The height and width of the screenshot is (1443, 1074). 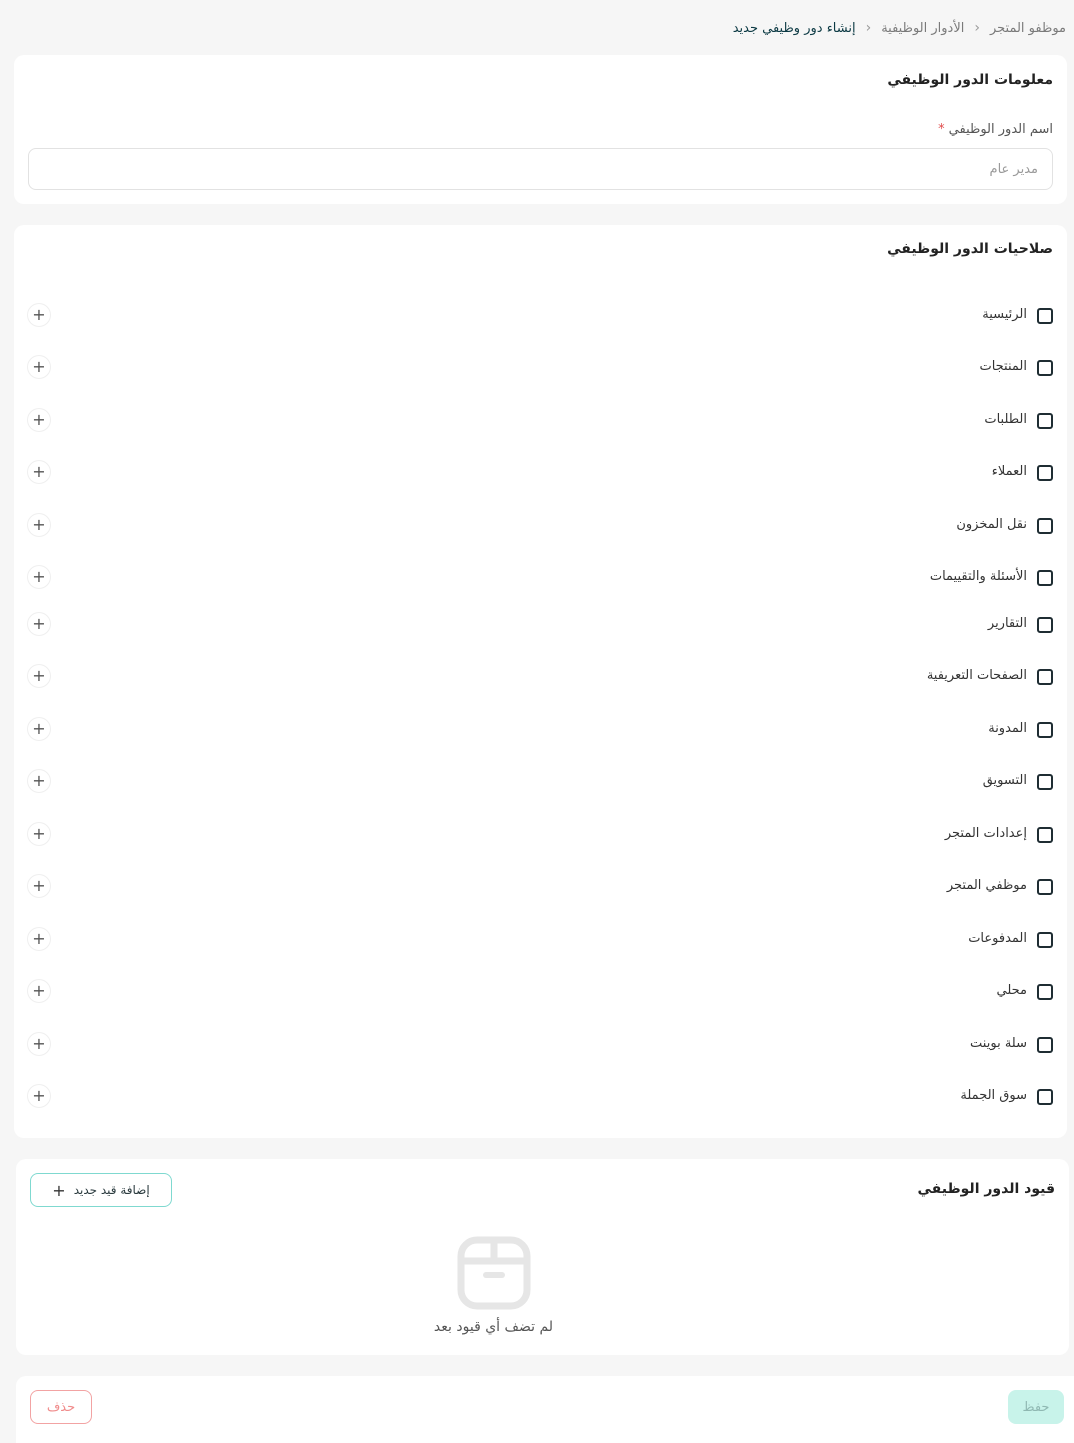 What do you see at coordinates (1012, 990) in the screenshot?
I see `permission-label: محلي` at bounding box center [1012, 990].